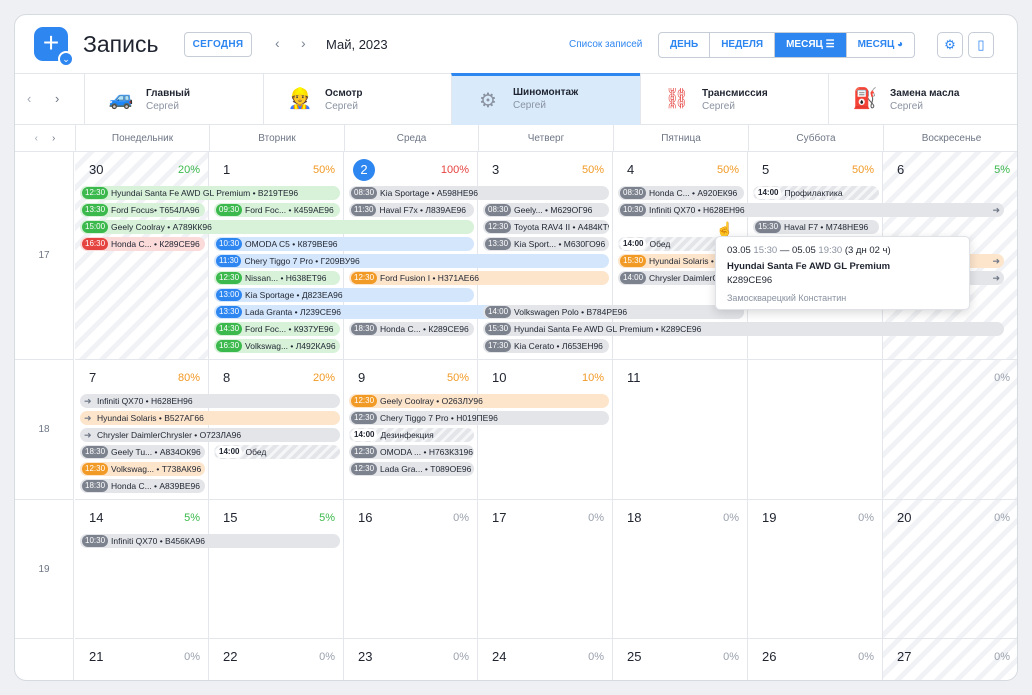  I want to click on day-number: 2, so click(364, 170).